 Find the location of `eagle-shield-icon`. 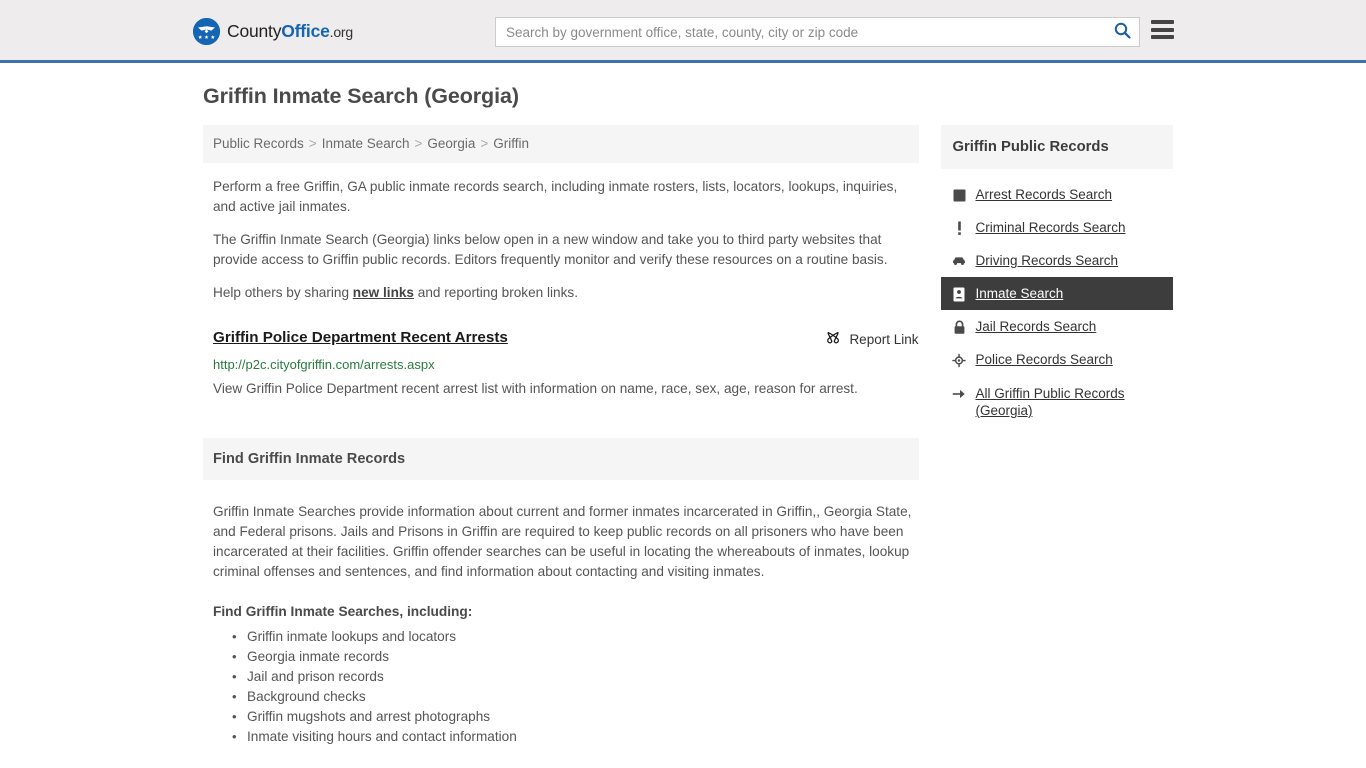

eagle-shield-icon is located at coordinates (206, 31).